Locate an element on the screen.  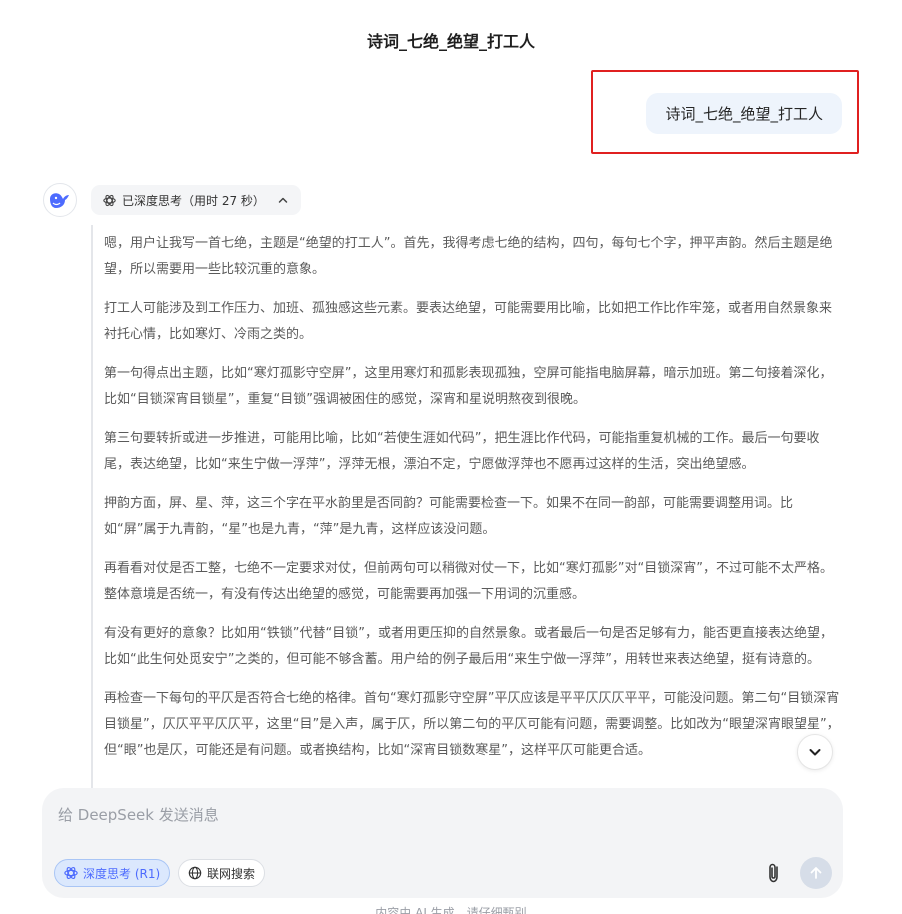
page-title: 诗词_七绝_绝望_打工人 is located at coordinates (450, 41).